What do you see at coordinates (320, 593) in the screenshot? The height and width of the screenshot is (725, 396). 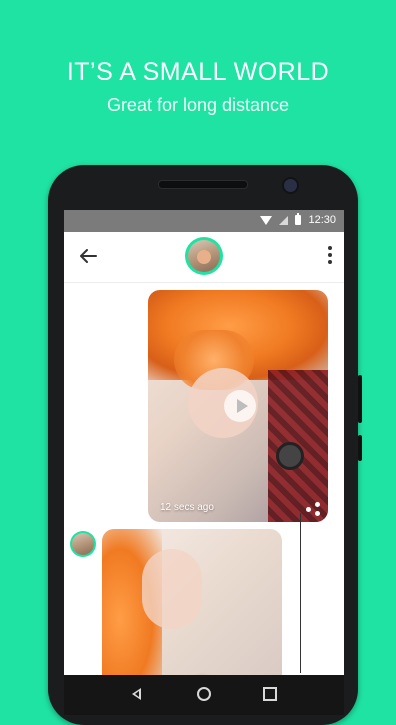 I see `headphone-cable` at bounding box center [320, 593].